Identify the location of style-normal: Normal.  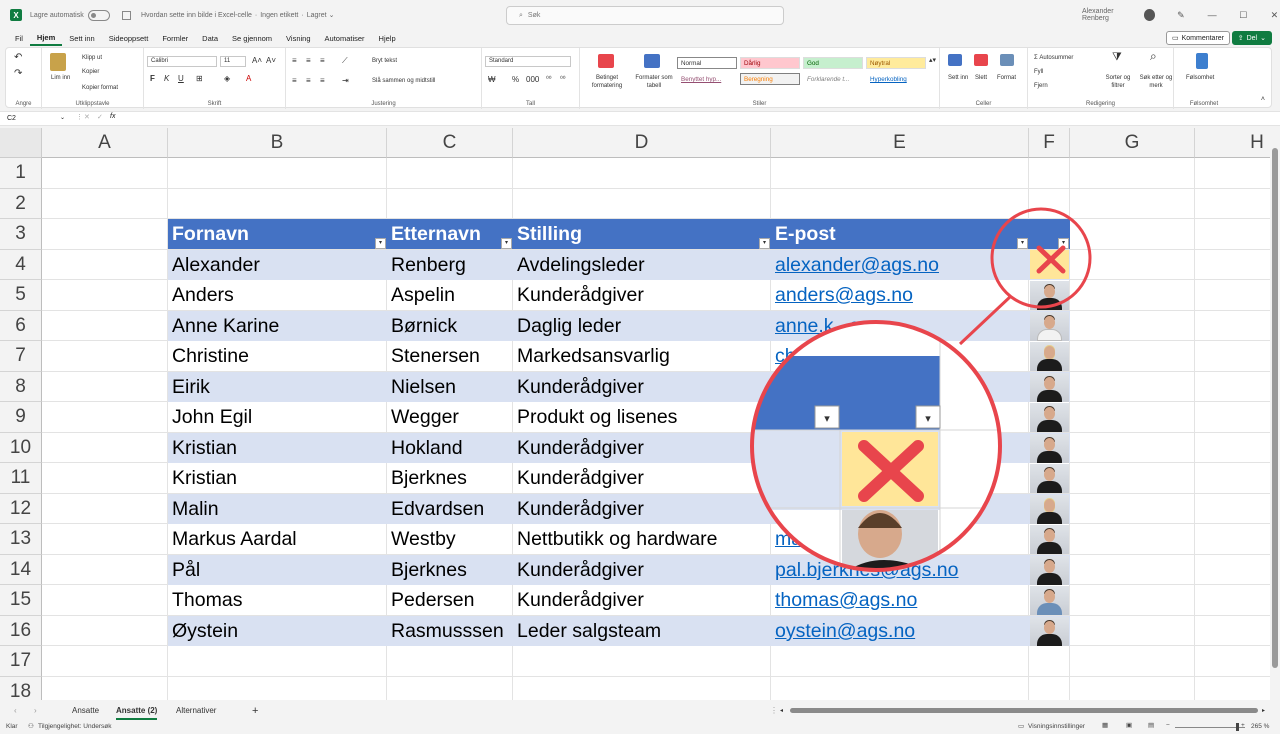
(707, 63).